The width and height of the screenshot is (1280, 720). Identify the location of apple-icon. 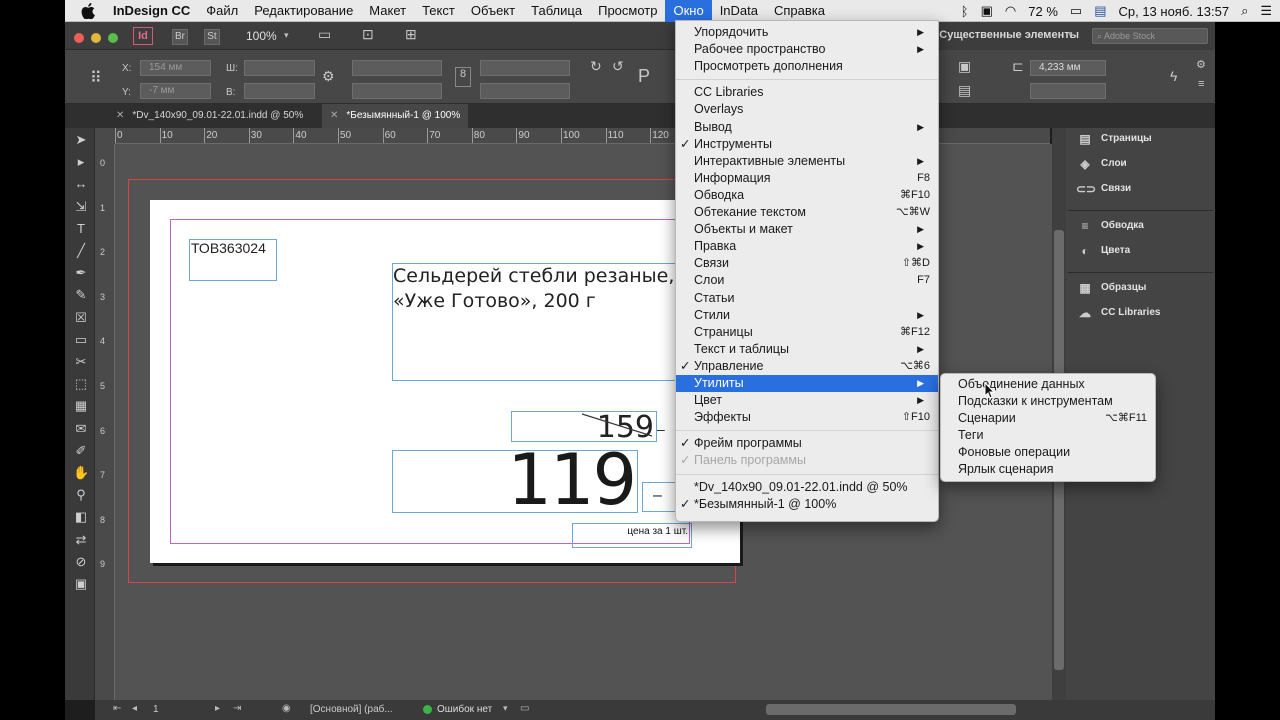
(88, 10).